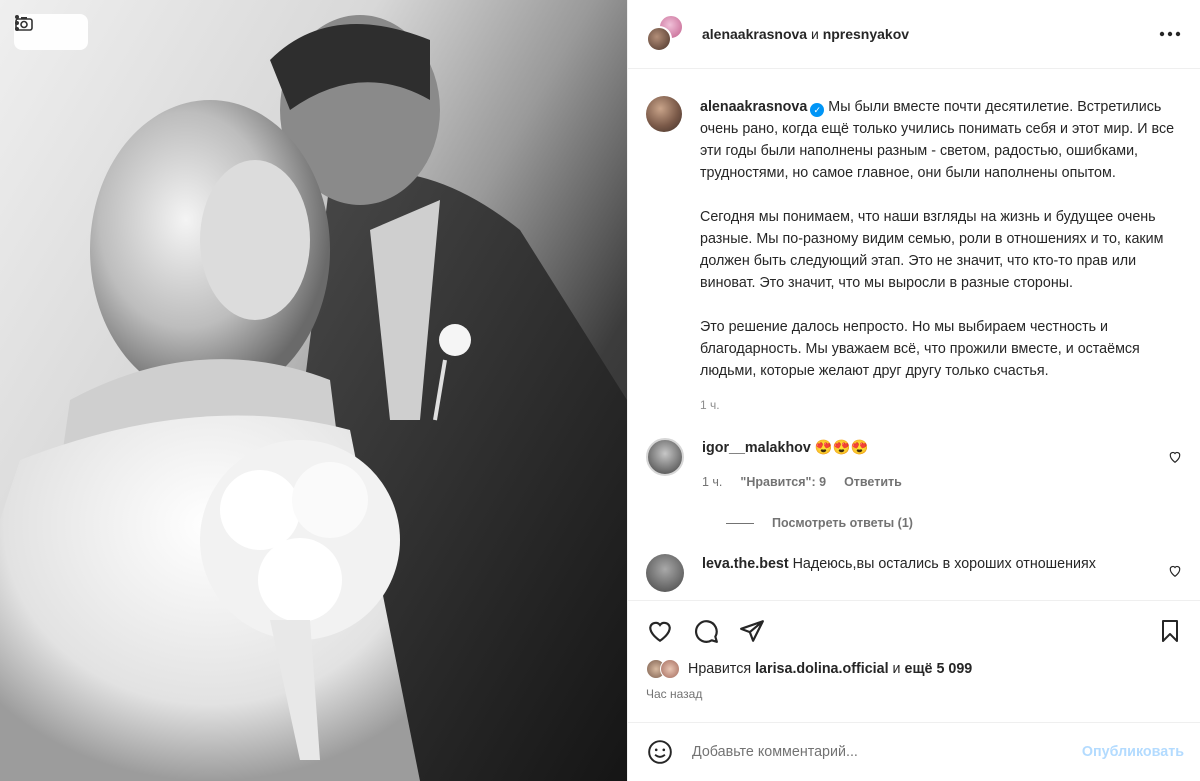 The height and width of the screenshot is (781, 1200). I want to click on comment-meta: 1 ч. "Нравится": 9 Ответить, so click(922, 482).